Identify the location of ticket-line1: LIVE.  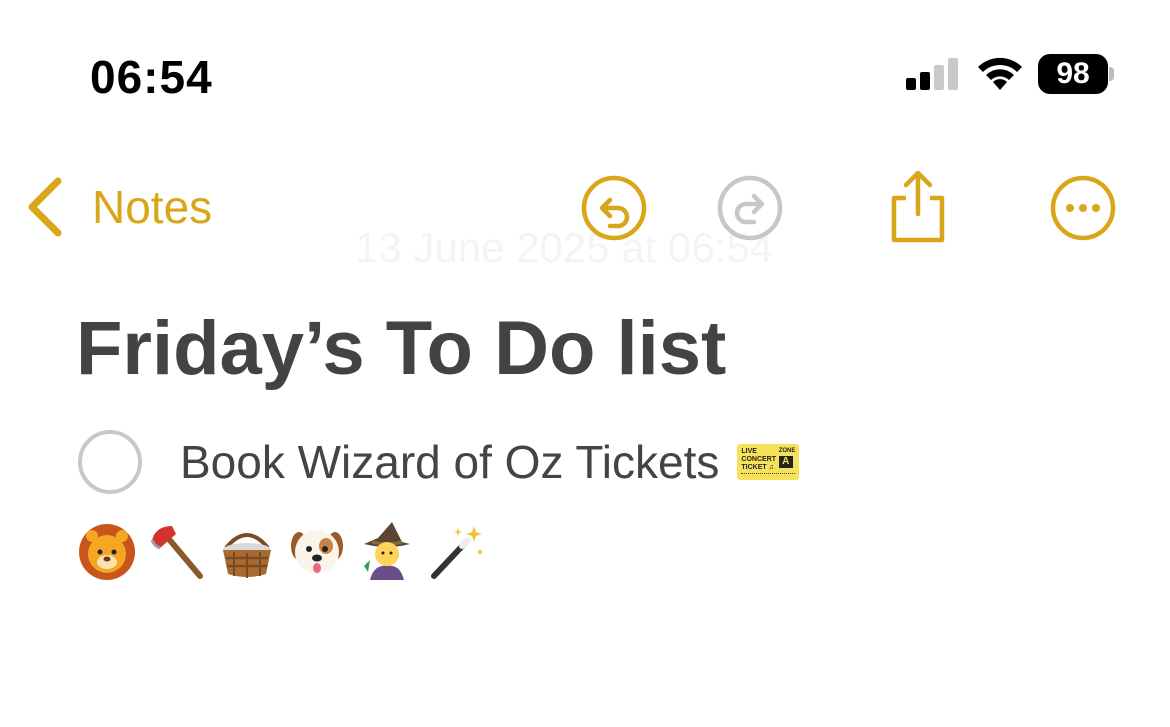
(749, 451).